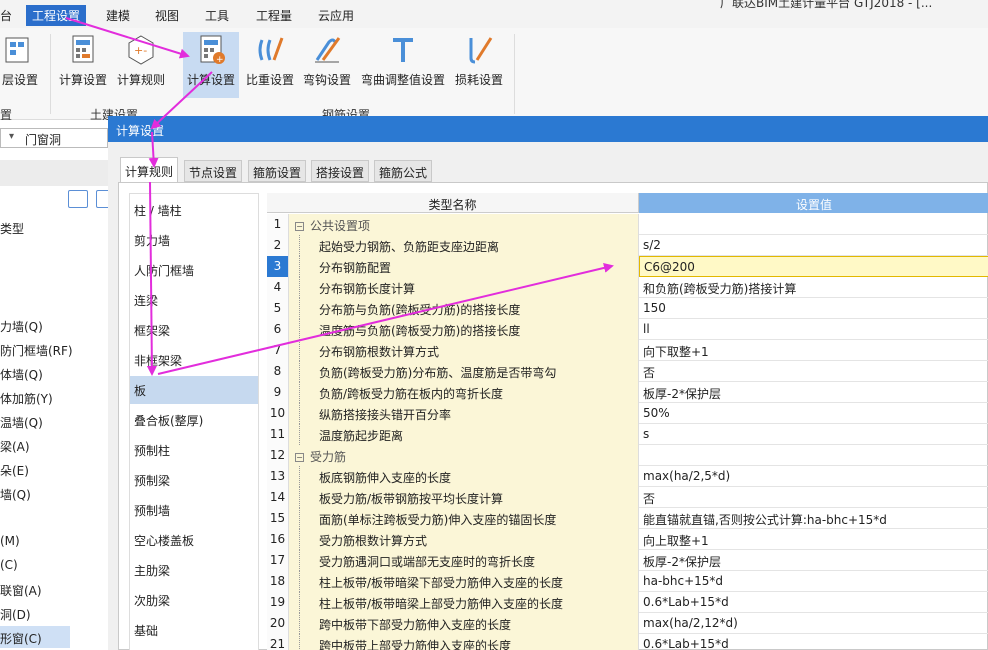 This screenshot has width=988, height=650. What do you see at coordinates (9, 565) in the screenshot?
I see `tree-item: (C)` at bounding box center [9, 565].